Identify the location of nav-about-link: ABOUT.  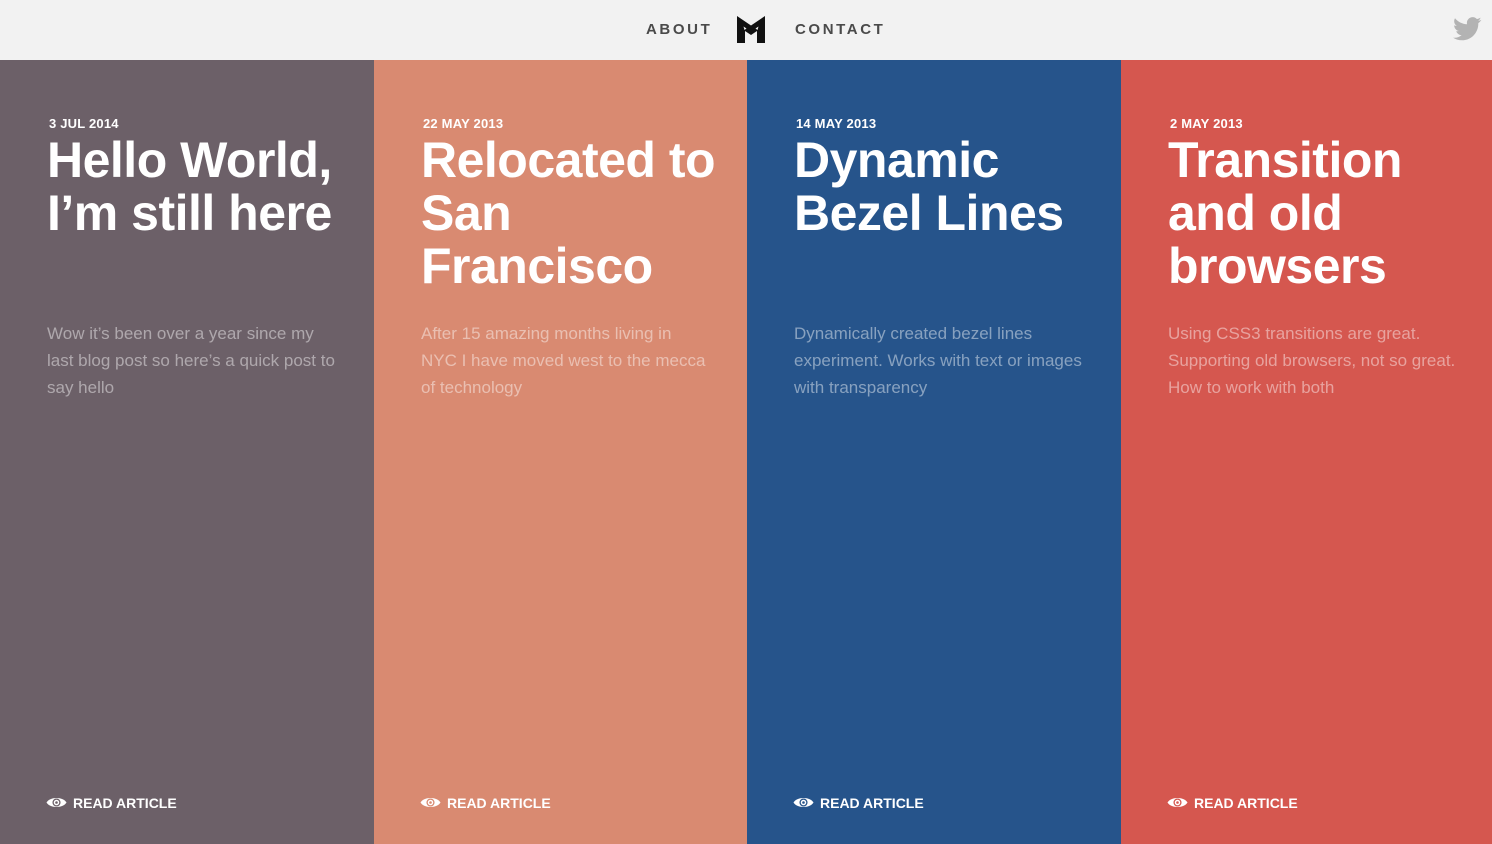
(679, 30).